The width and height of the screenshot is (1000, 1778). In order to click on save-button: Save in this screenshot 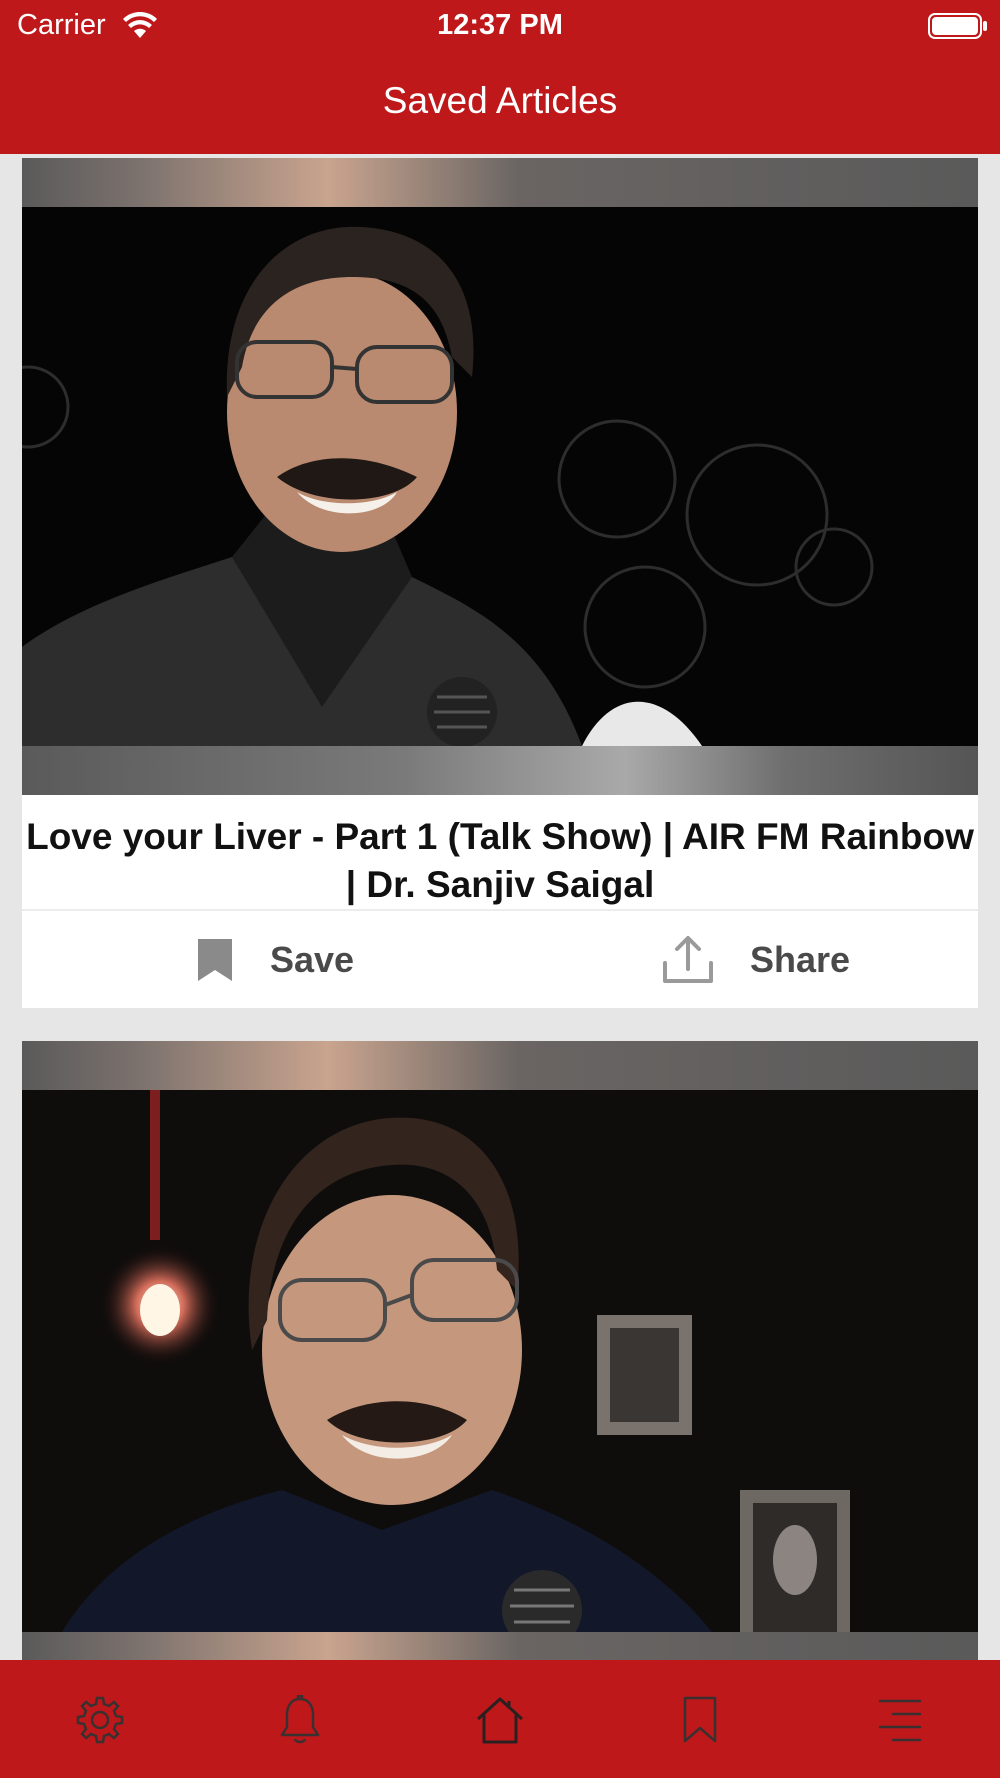, I will do `click(275, 959)`.